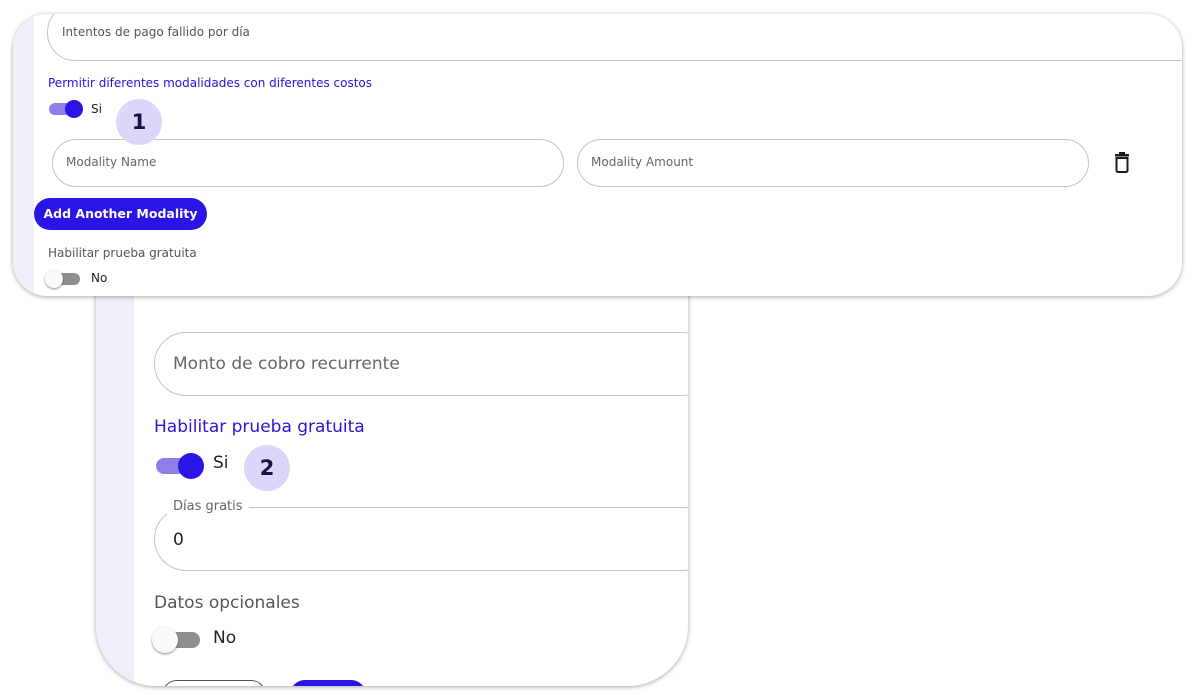 This screenshot has height=700, width=1200. What do you see at coordinates (111, 162) in the screenshot?
I see `modality-name-placeholder: Modality Name` at bounding box center [111, 162].